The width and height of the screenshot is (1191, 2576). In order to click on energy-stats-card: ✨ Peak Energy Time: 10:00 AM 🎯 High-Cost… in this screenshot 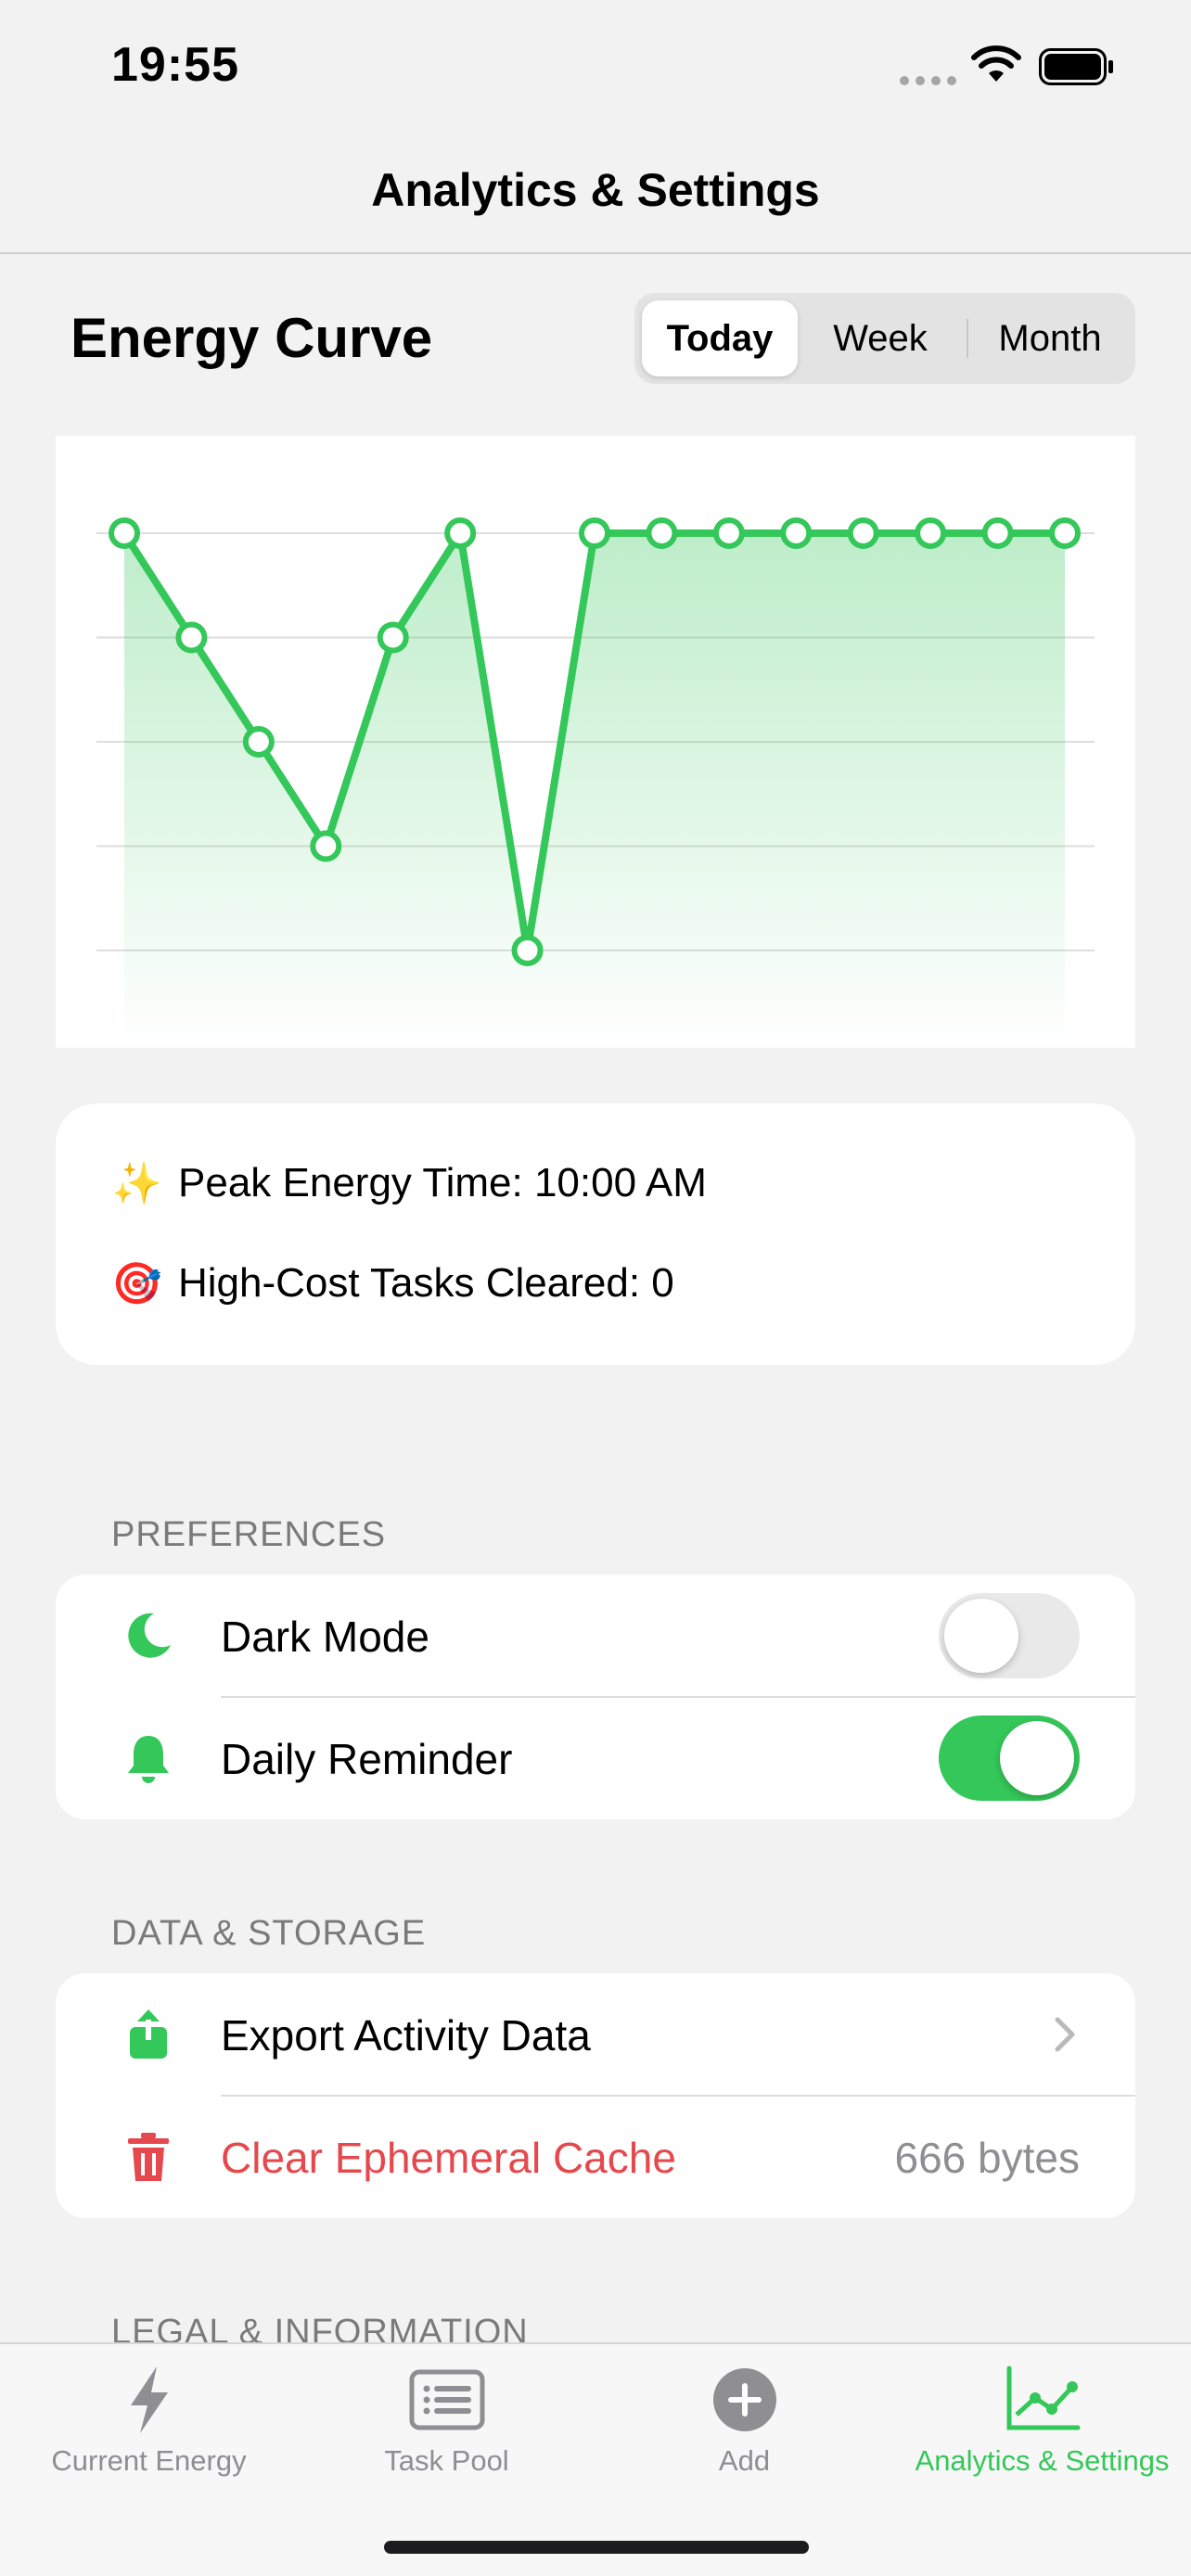, I will do `click(595, 1234)`.